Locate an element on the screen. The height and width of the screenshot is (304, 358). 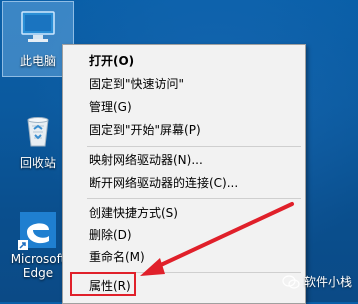
watermark-text: 软件小栈 is located at coordinates (327, 282).